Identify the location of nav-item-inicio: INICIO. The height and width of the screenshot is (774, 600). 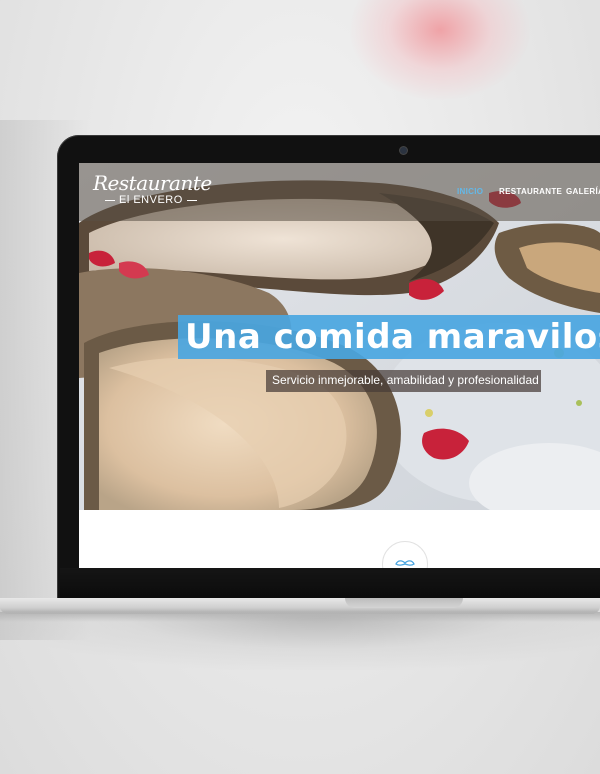
(470, 191).